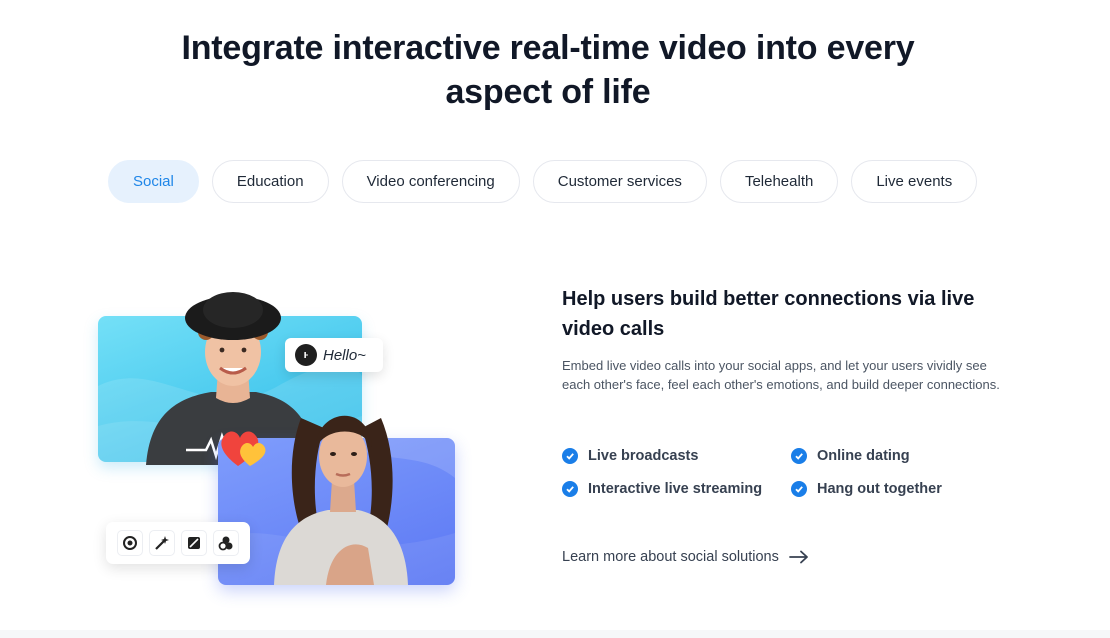 This screenshot has height=638, width=1110. Describe the element at coordinates (863, 456) in the screenshot. I see `feature-label: Online dating` at that location.